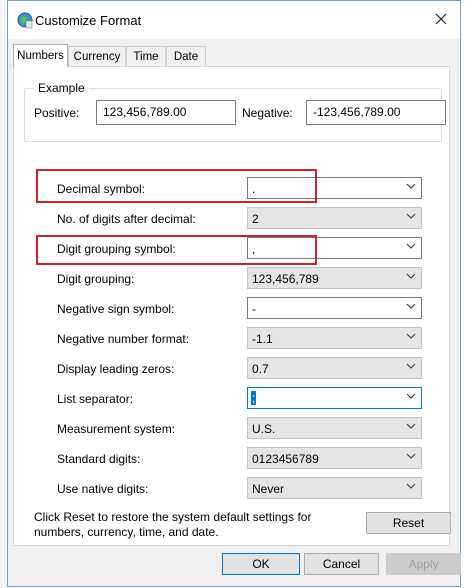  What do you see at coordinates (334, 488) in the screenshot?
I see `use-native-digits-select: Never` at bounding box center [334, 488].